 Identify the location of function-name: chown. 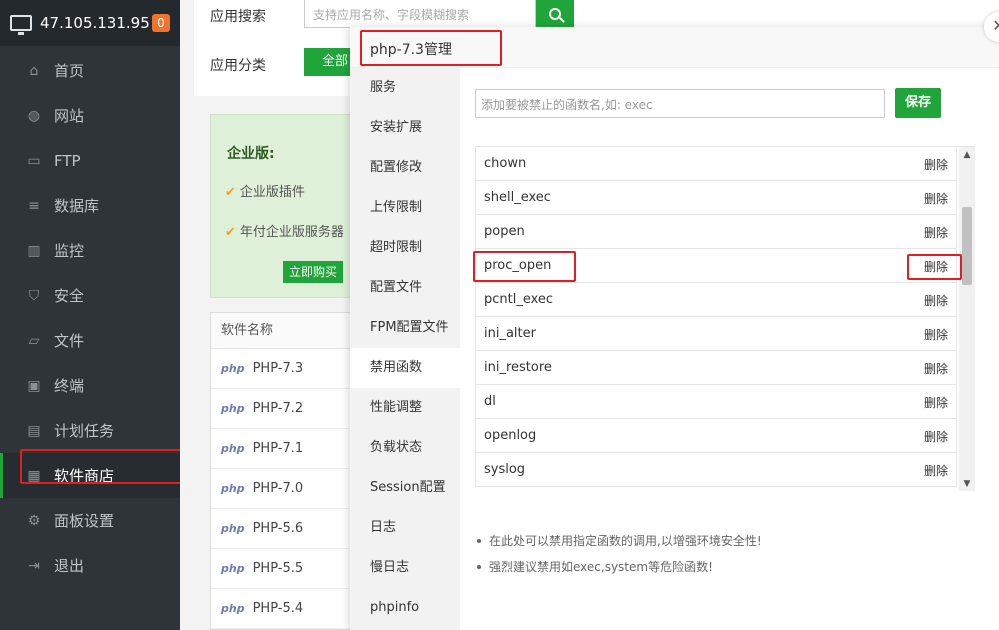
(505, 163).